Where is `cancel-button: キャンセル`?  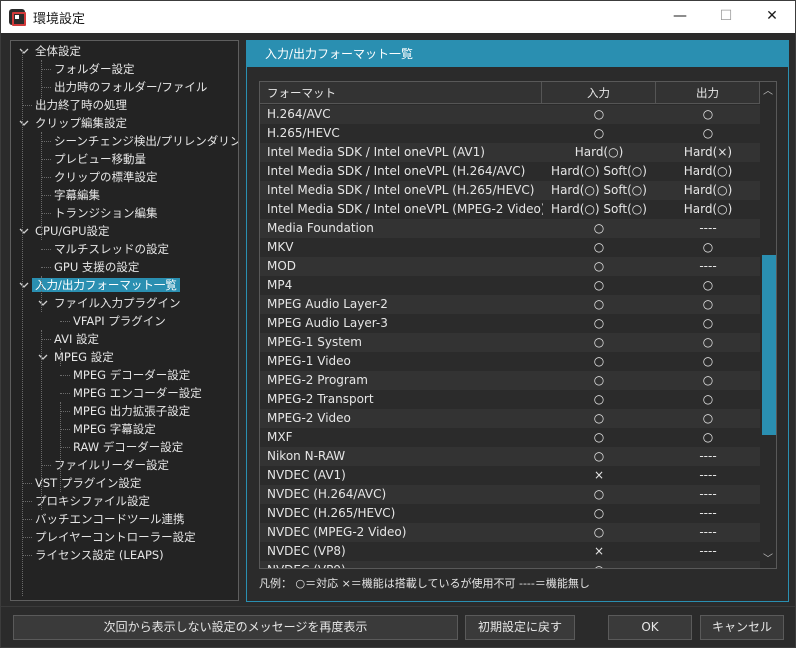 cancel-button: キャンセル is located at coordinates (742, 627).